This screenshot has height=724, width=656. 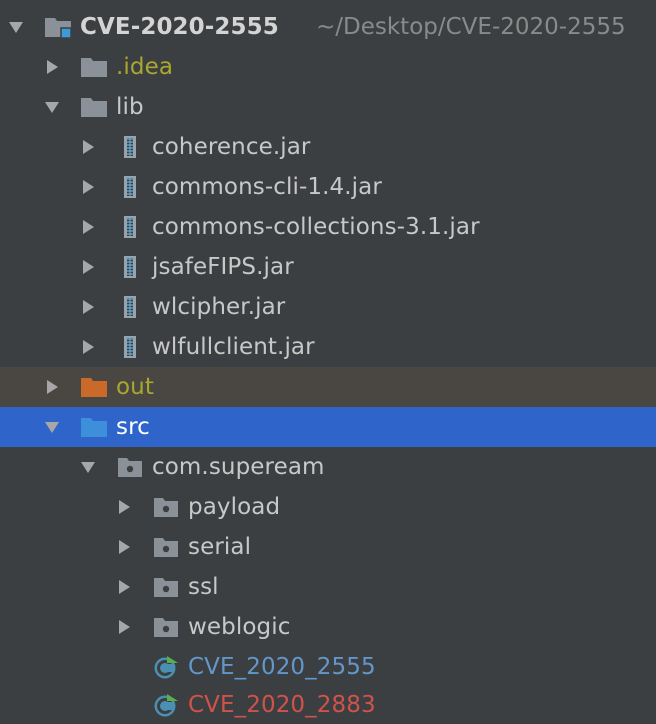 I want to click on tree-row-jar: jsafeFIPS.jar, so click(x=328, y=267).